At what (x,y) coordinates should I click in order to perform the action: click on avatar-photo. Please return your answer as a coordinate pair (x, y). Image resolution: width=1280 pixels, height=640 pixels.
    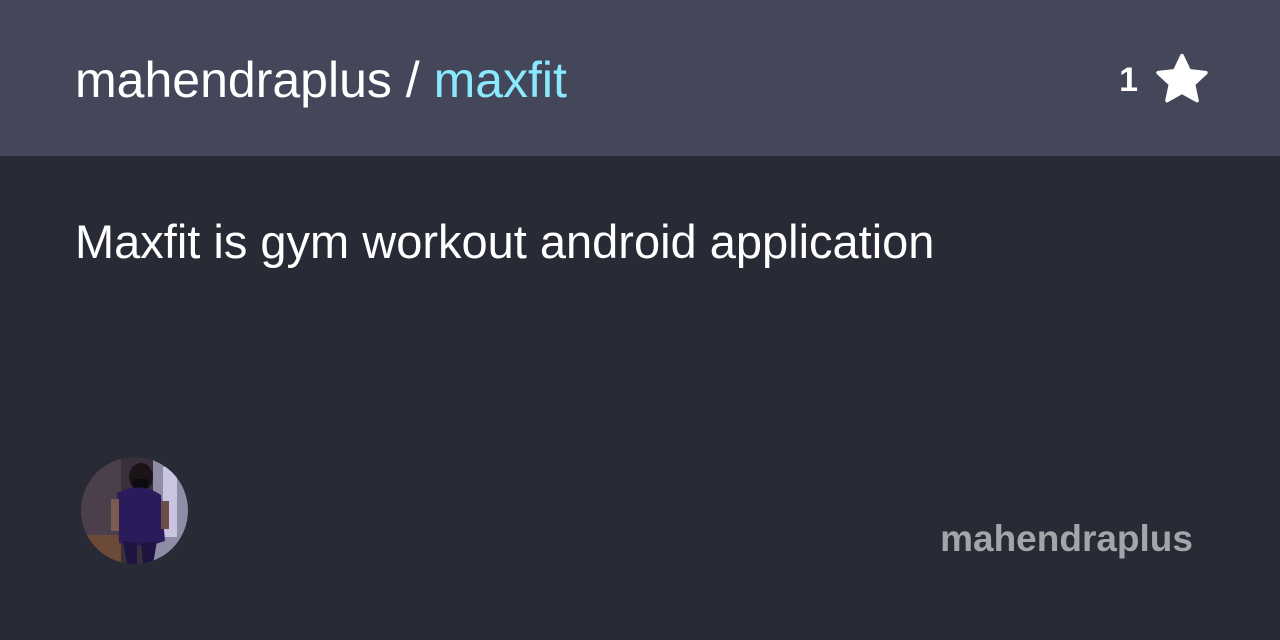
    Looking at the image, I should click on (134, 510).